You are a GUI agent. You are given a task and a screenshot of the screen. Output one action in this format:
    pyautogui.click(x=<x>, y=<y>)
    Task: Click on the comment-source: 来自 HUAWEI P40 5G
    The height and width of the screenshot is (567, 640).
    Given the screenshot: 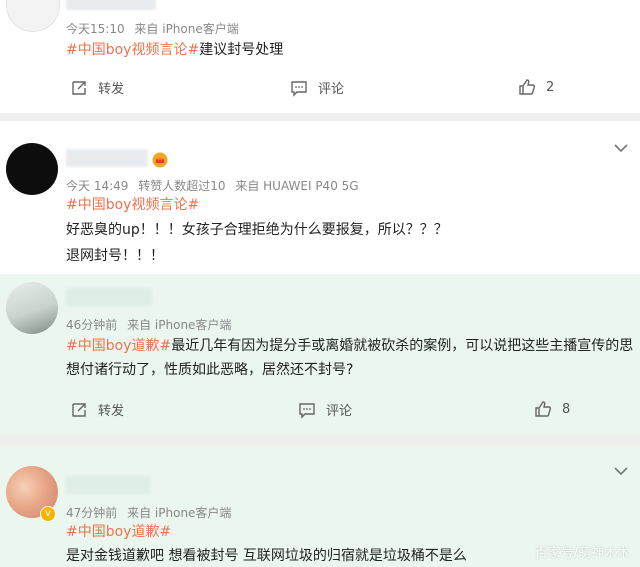 What is the action you would take?
    pyautogui.click(x=297, y=186)
    